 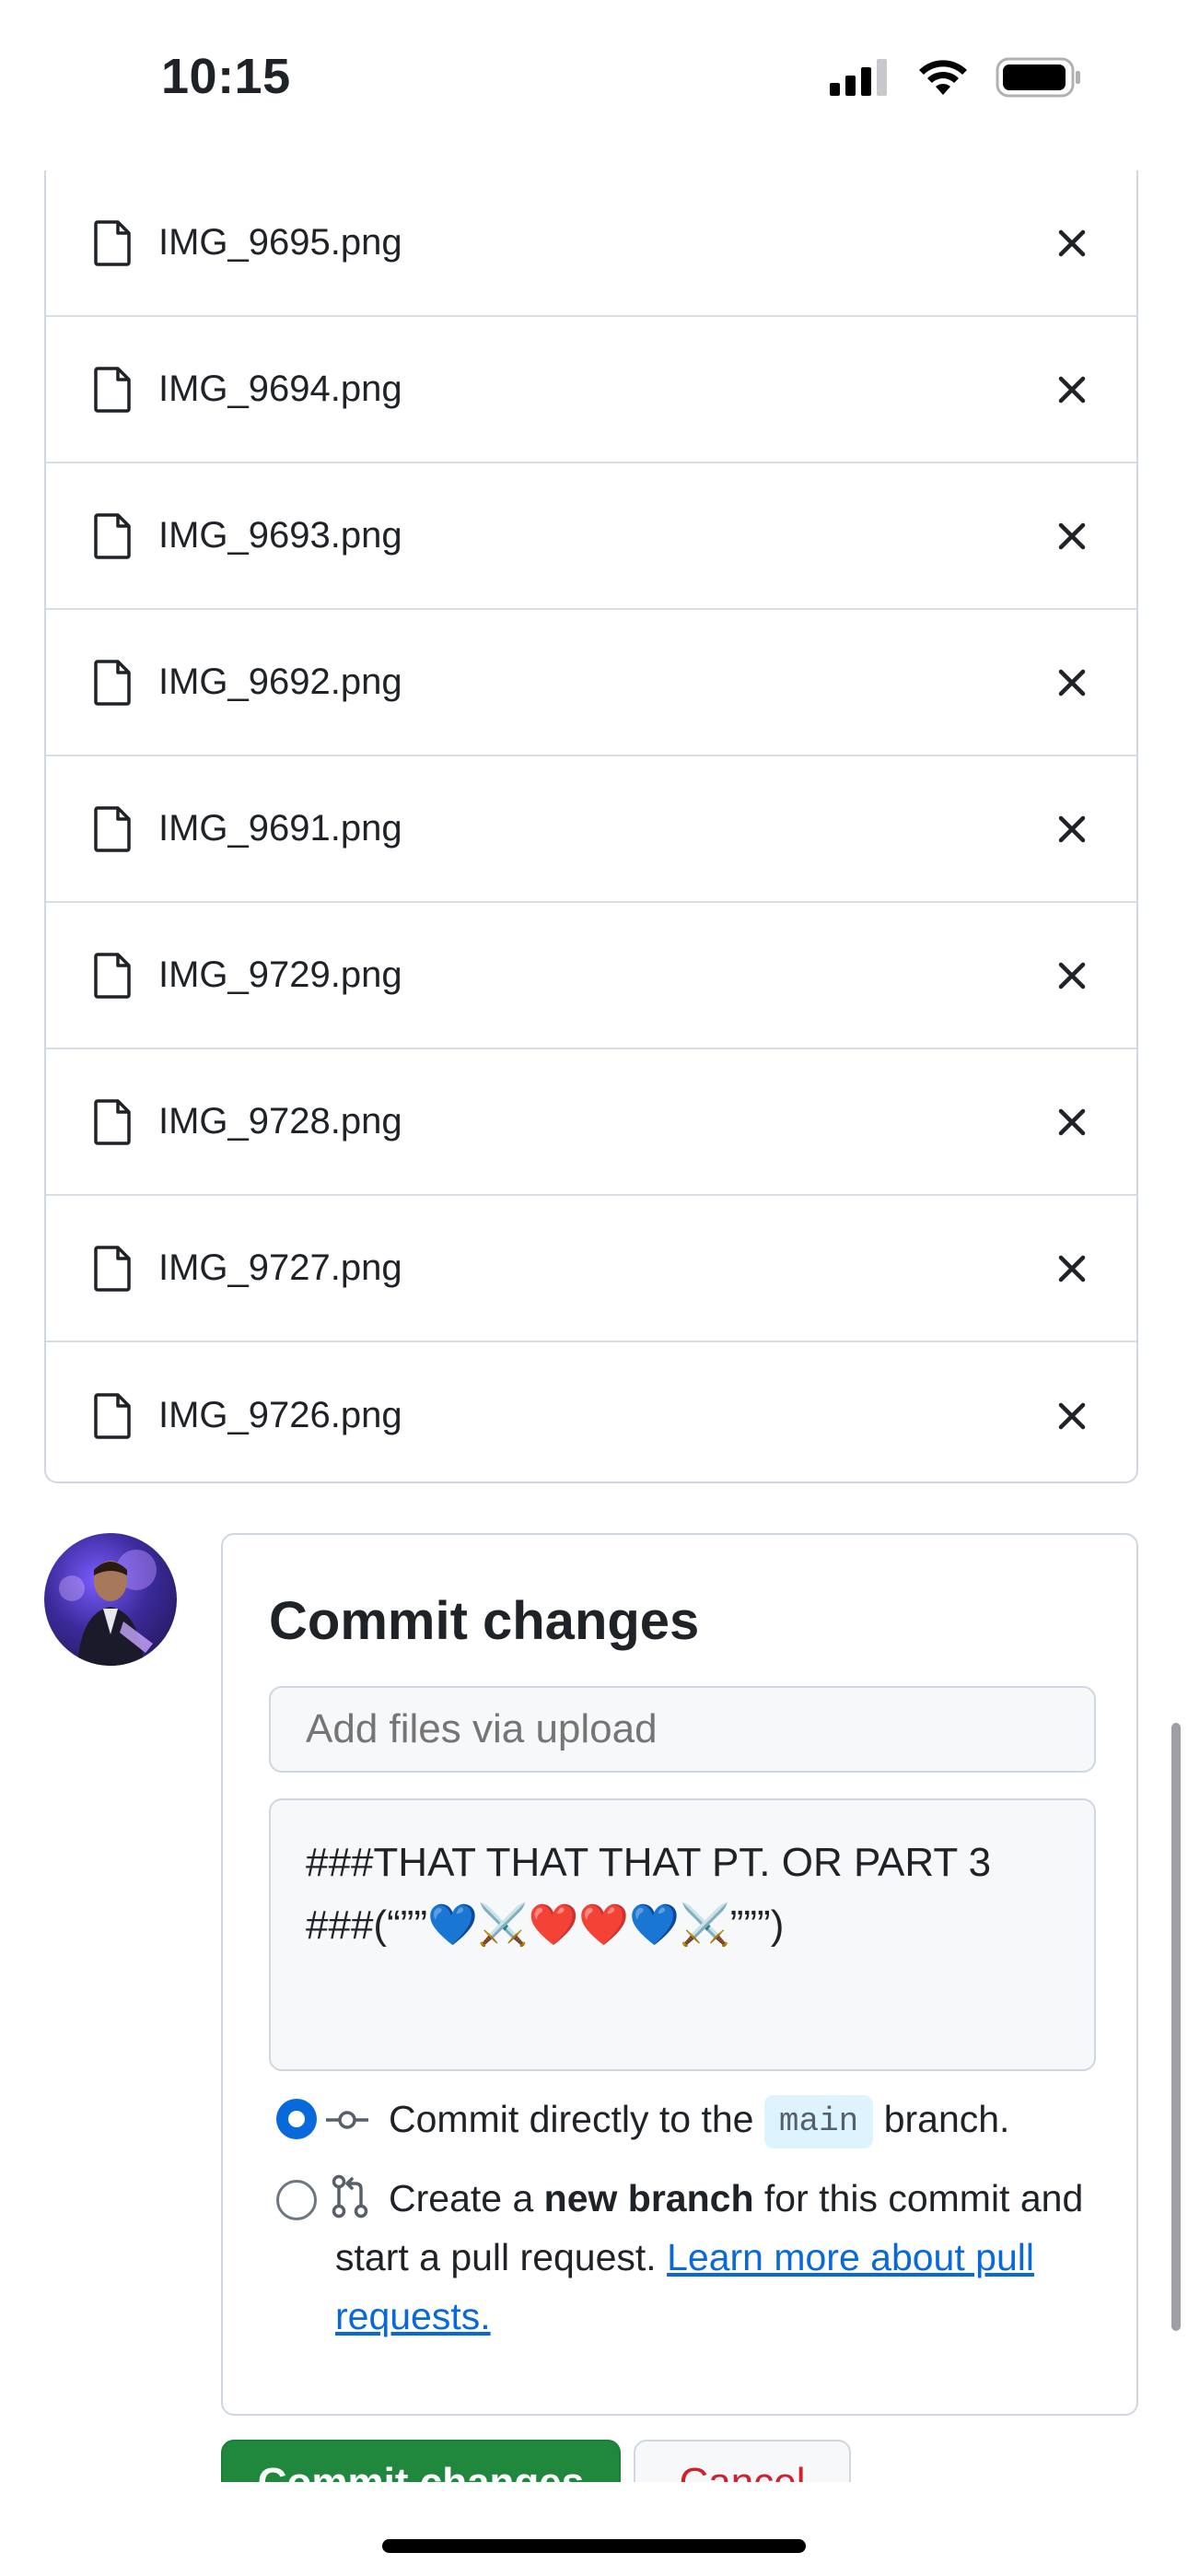 I want to click on commit-direct-prefix: Commit directly to the, so click(x=572, y=2119).